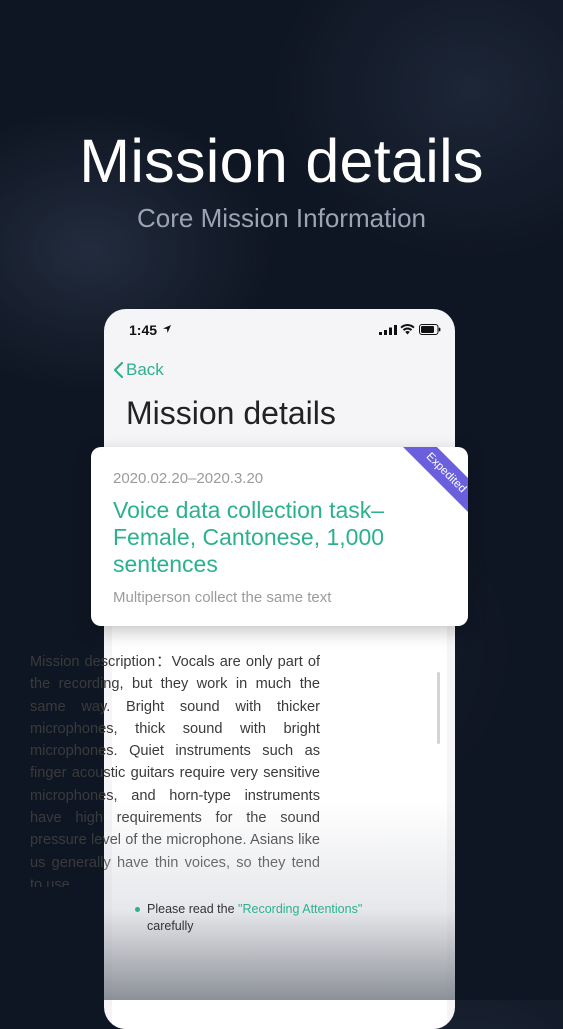  Describe the element at coordinates (281, 161) in the screenshot. I see `hero-title: Mission details` at that location.